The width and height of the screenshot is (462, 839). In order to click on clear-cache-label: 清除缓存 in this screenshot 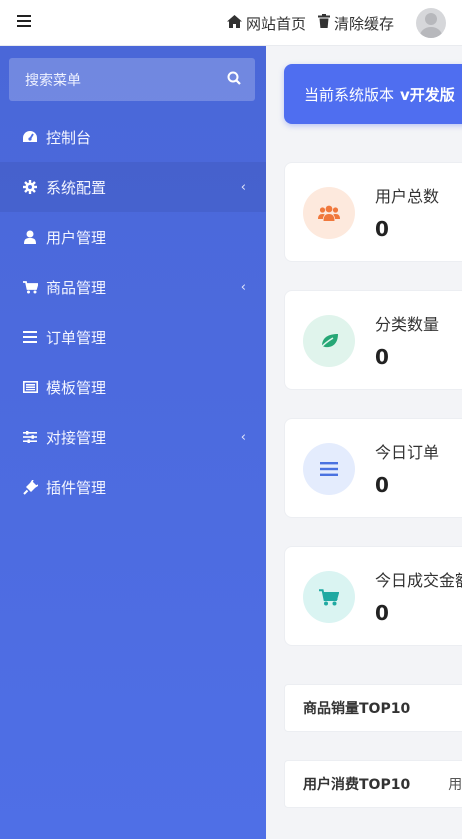, I will do `click(363, 23)`.